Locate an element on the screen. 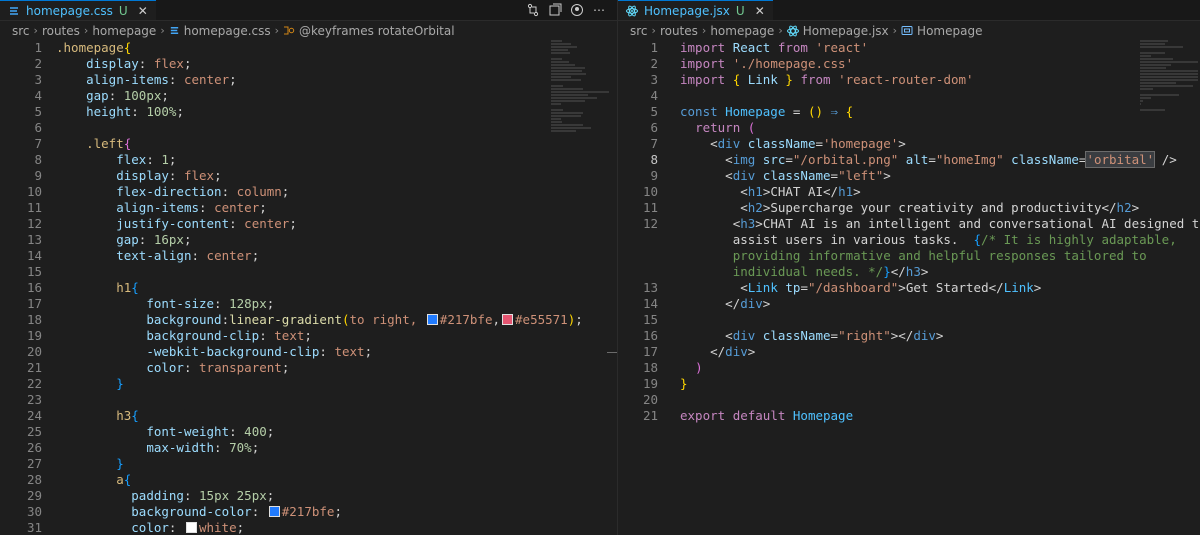 This screenshot has width=1200, height=535. code-line: 4 is located at coordinates (909, 96).